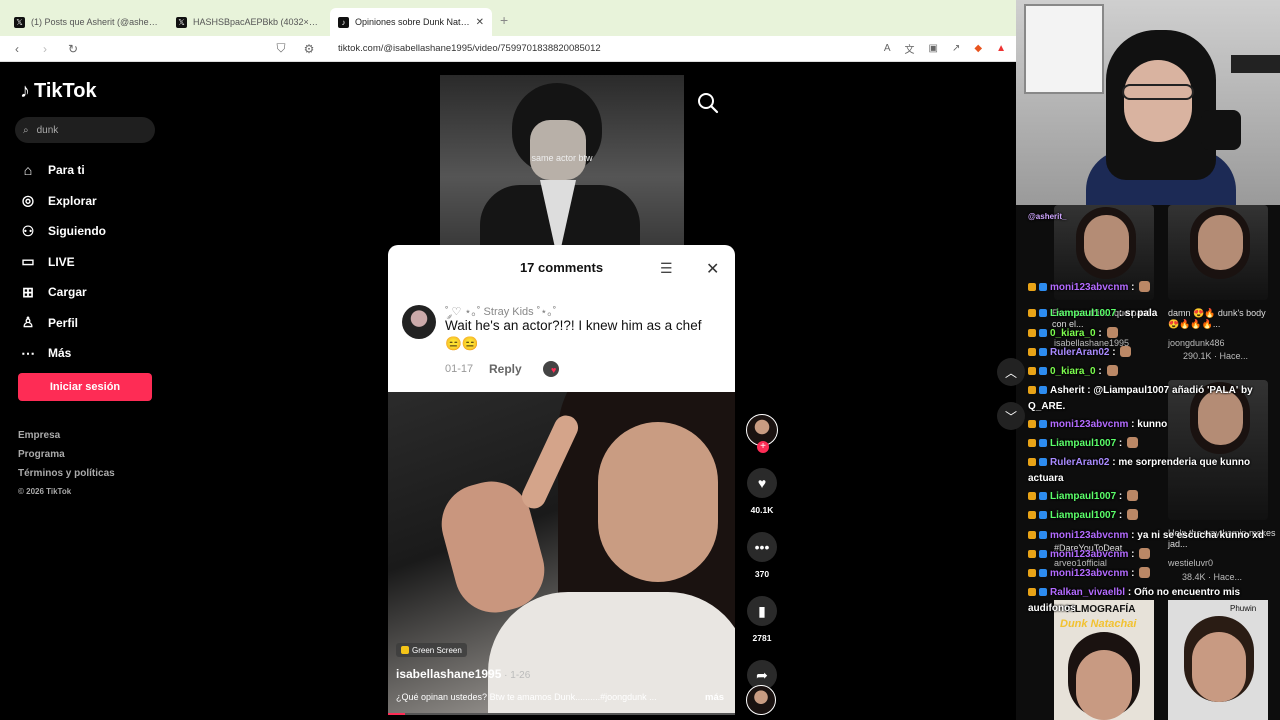  What do you see at coordinates (419, 322) in the screenshot?
I see `commenter-avatar` at bounding box center [419, 322].